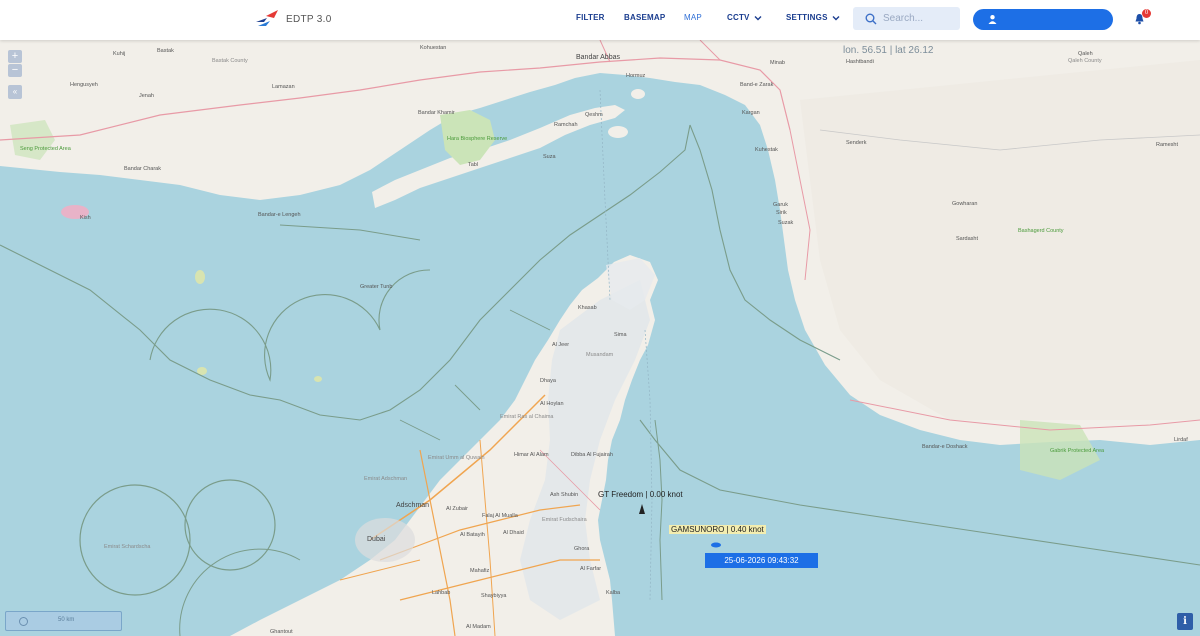 This screenshot has height=636, width=1200. I want to click on search-icon, so click(871, 18).